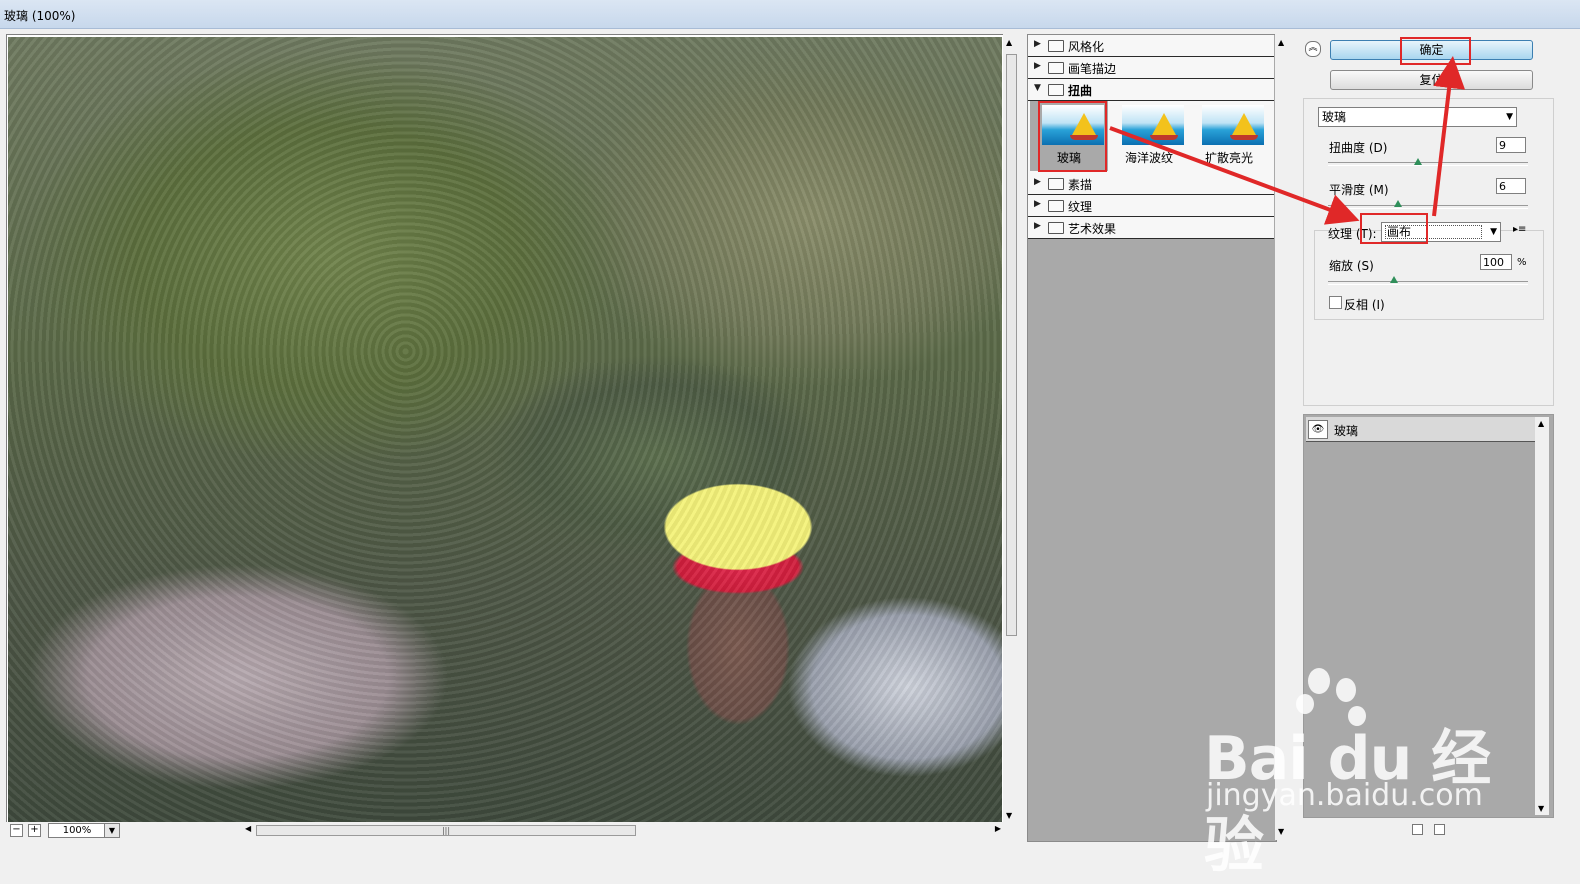  I want to click on layer-label: 玻璃, so click(1346, 431).